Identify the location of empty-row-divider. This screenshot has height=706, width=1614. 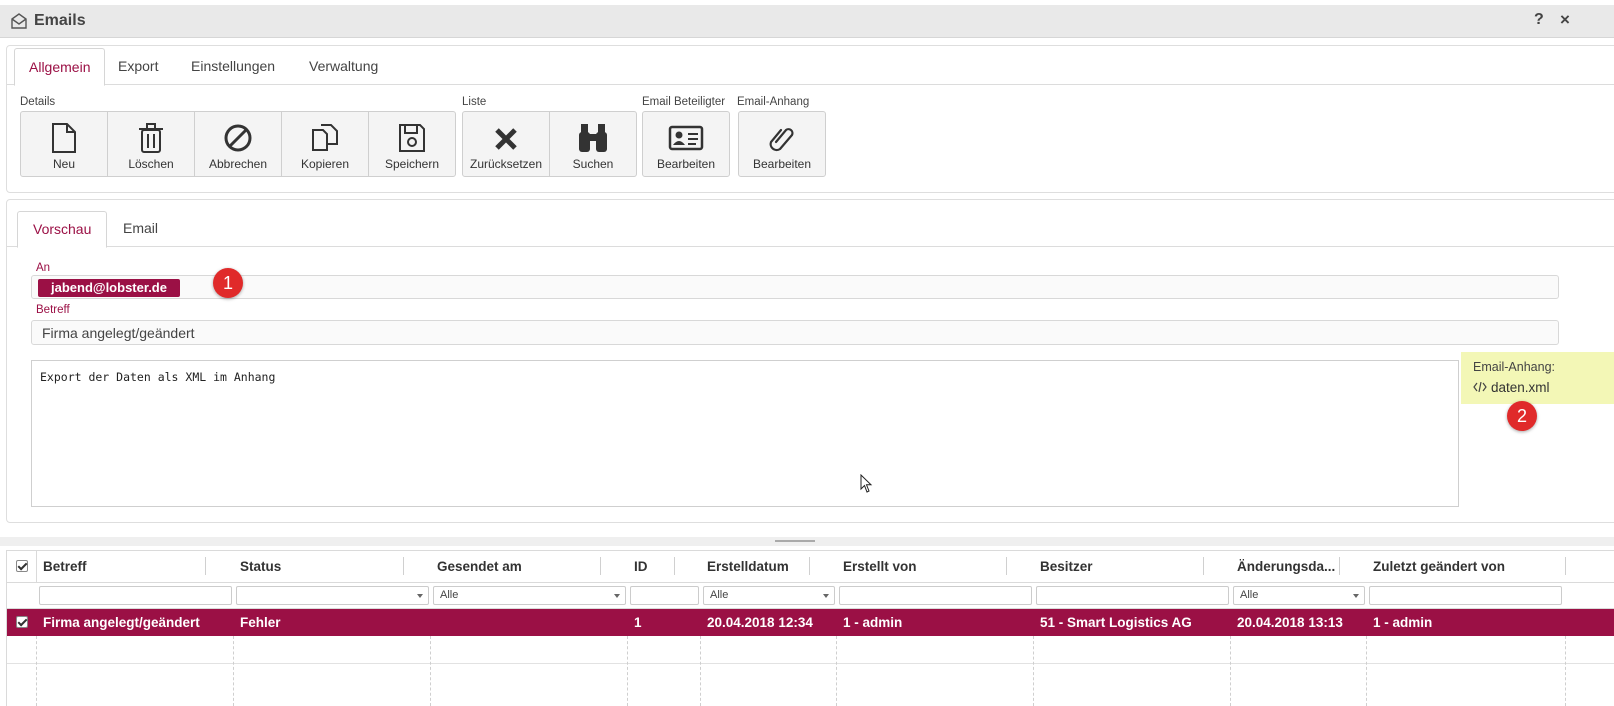
(810, 663).